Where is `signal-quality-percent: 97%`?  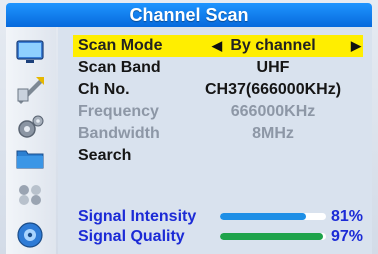
signal-quality-percent: 97% is located at coordinates (347, 236).